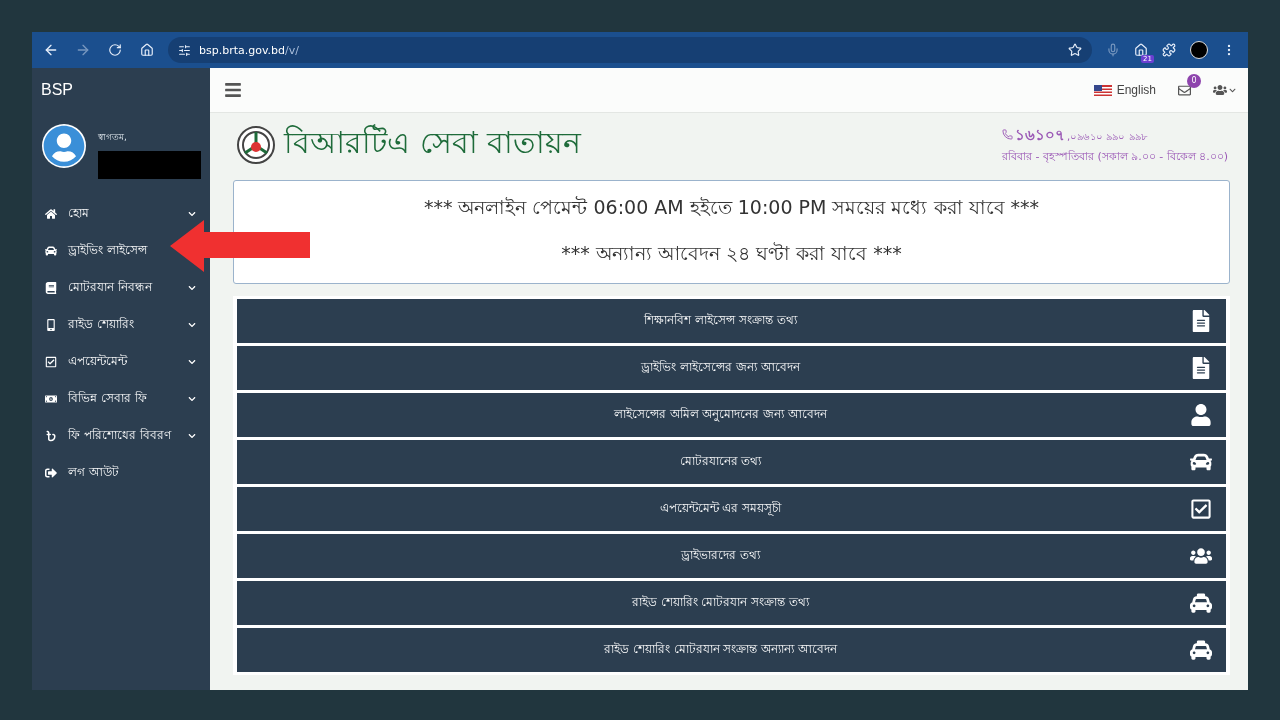 The width and height of the screenshot is (1280, 720). Describe the element at coordinates (121, 287) in the screenshot. I see `sidebar-item: মোটরযান নিবন্ধন` at that location.